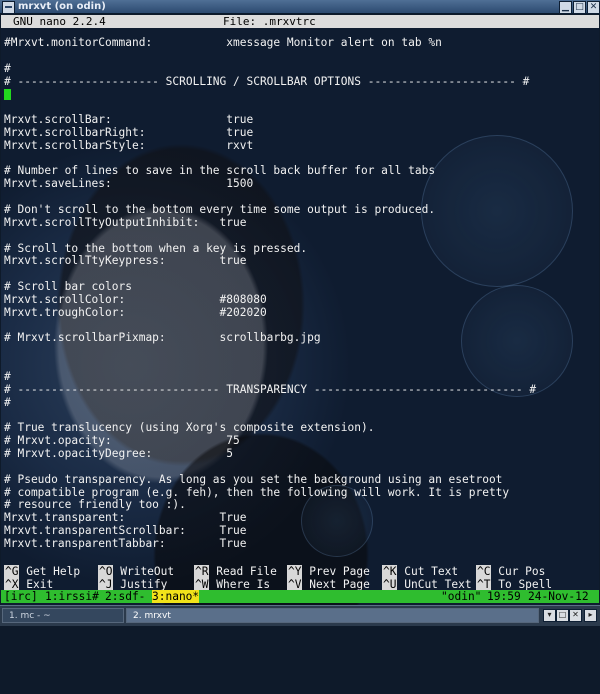 Image resolution: width=600 pixels, height=694 pixels. I want to click on taskbar: 1. mc - ~ 2. mrxvt ▾ □ ✕ ▸, so click(300, 615).